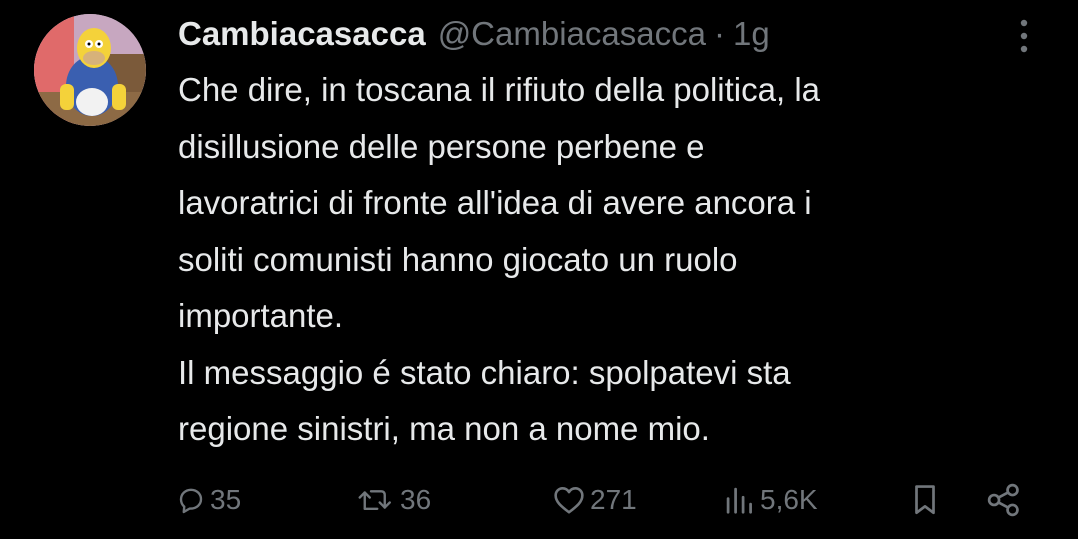  What do you see at coordinates (191, 501) in the screenshot?
I see `reply-bubble-icon` at bounding box center [191, 501].